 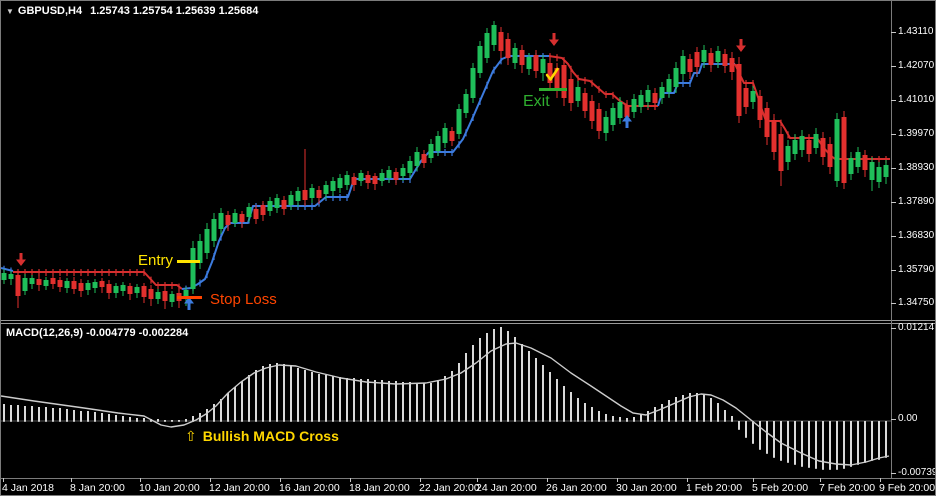 What do you see at coordinates (169, 488) in the screenshot?
I see `time-axis-label: 10 Jan 20:00` at bounding box center [169, 488].